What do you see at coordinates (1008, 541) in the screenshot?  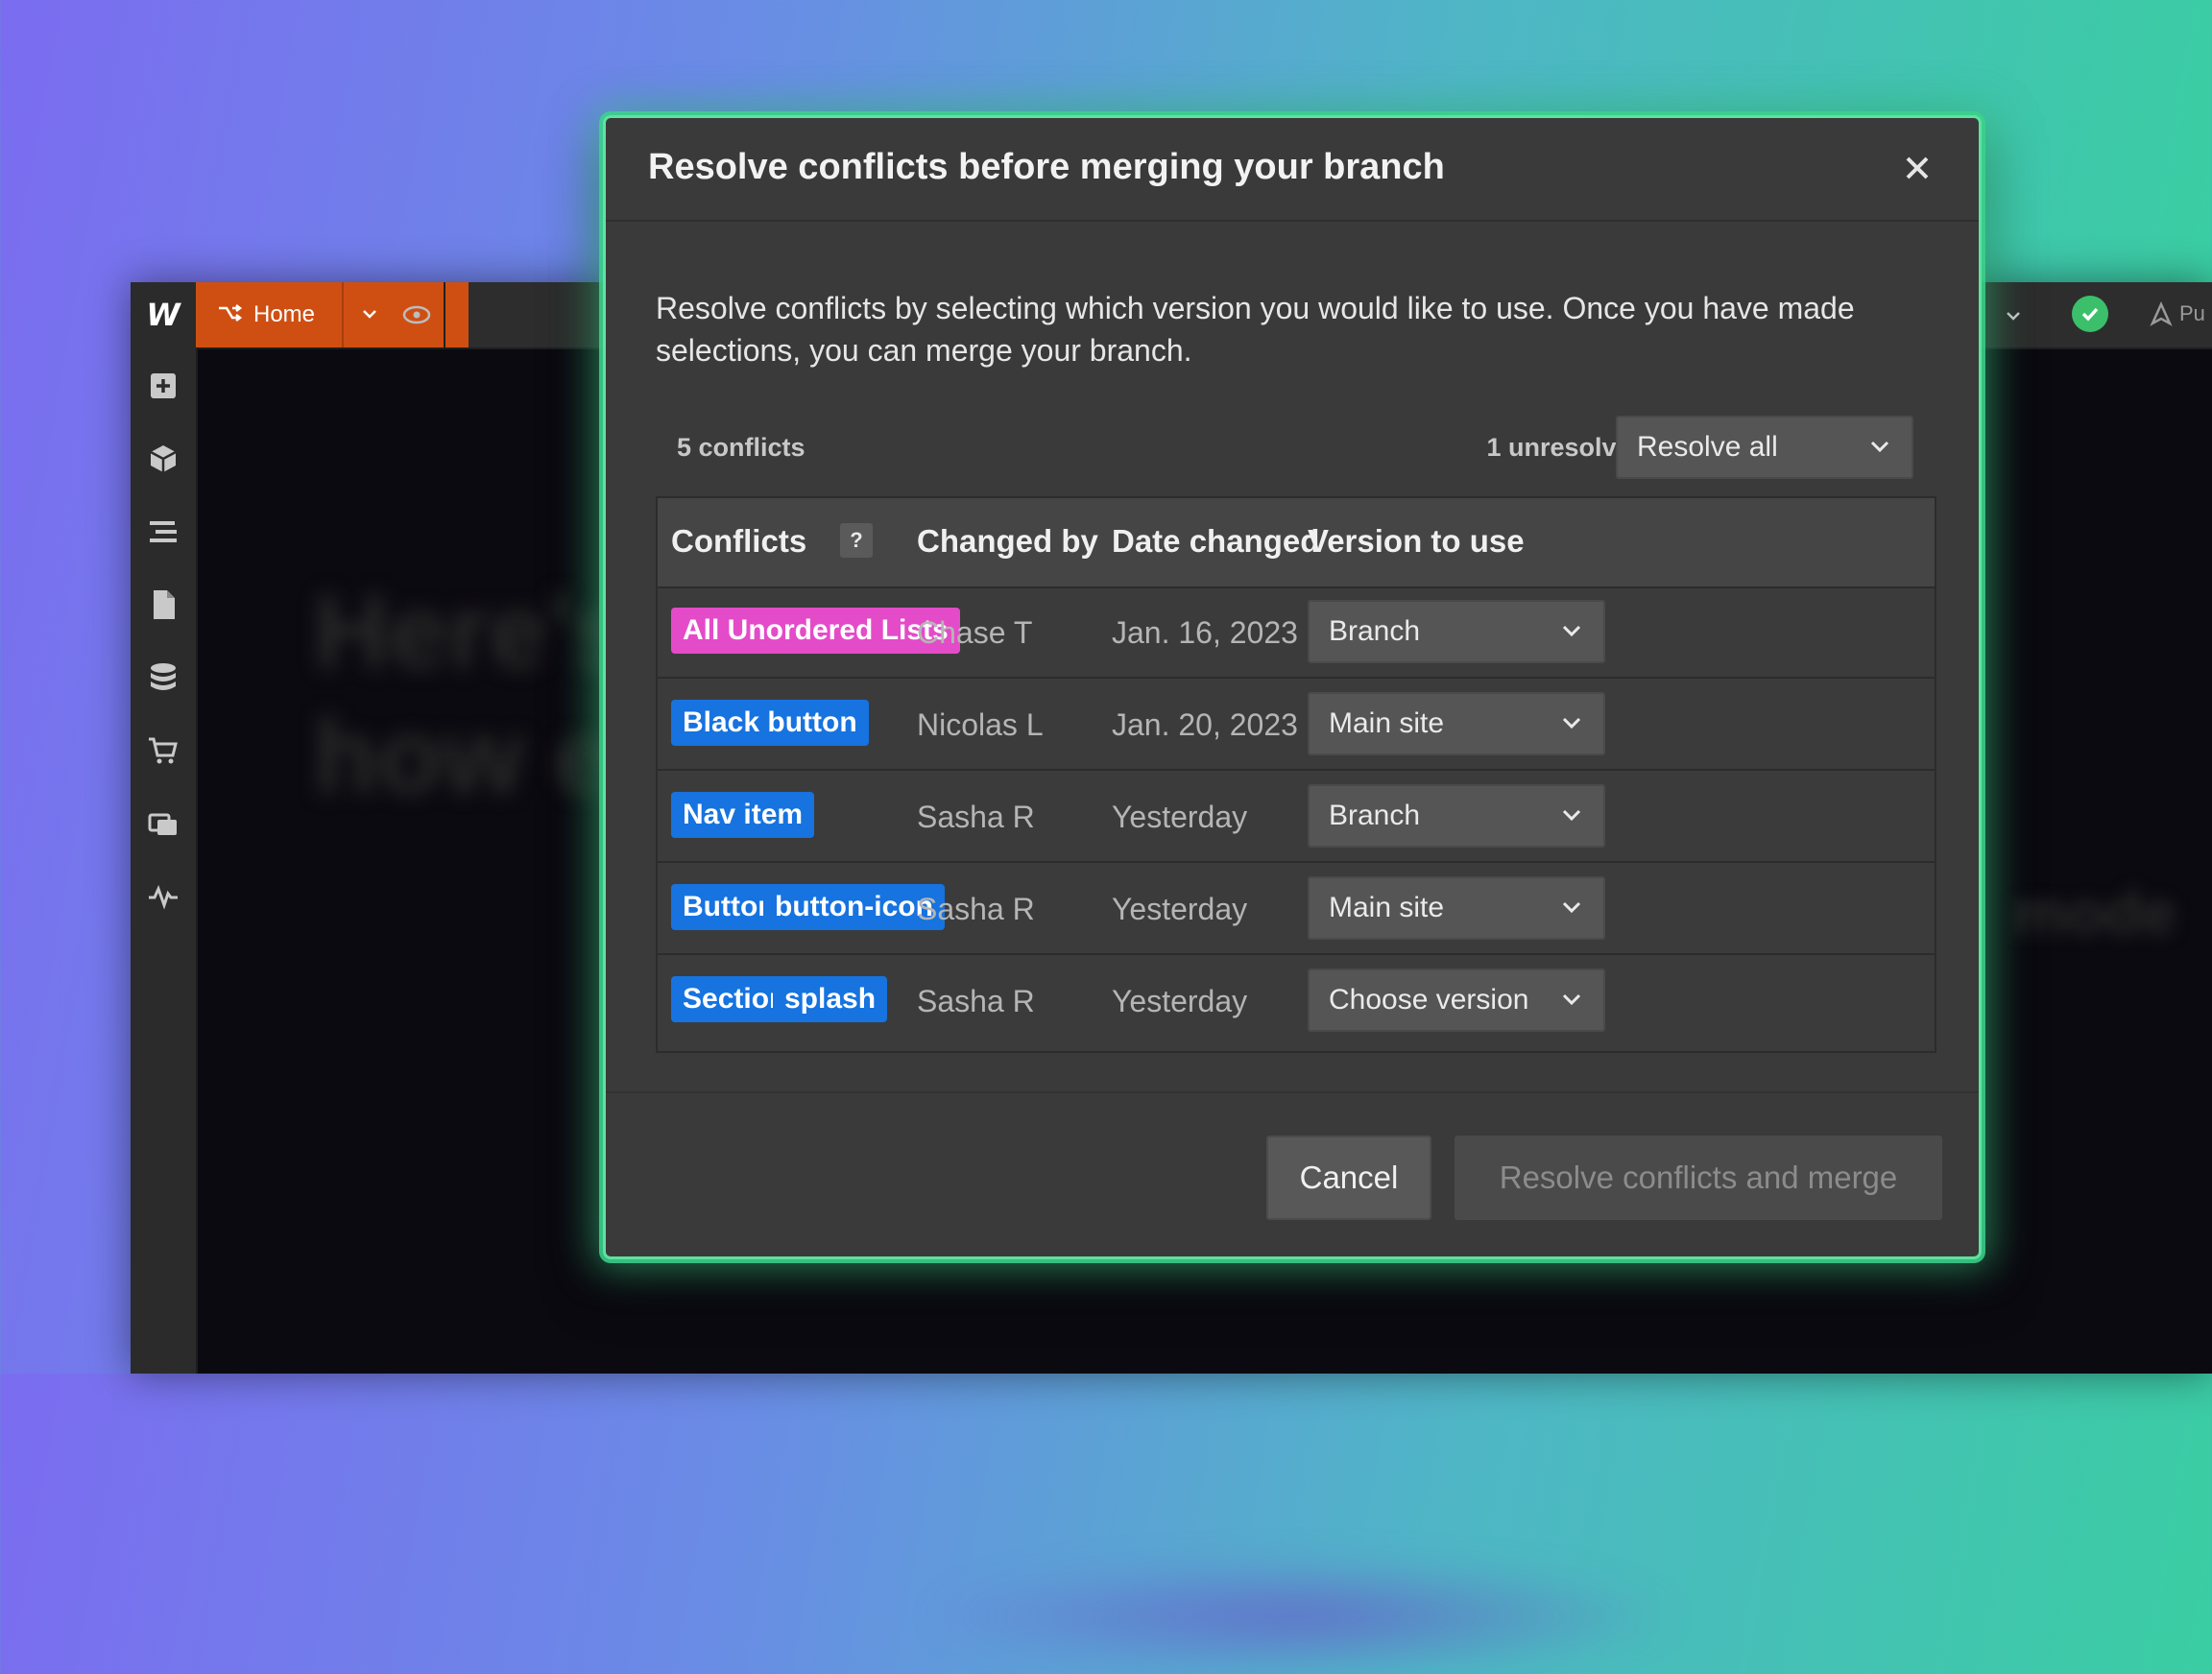 I see `column-changed-by: Changed by` at bounding box center [1008, 541].